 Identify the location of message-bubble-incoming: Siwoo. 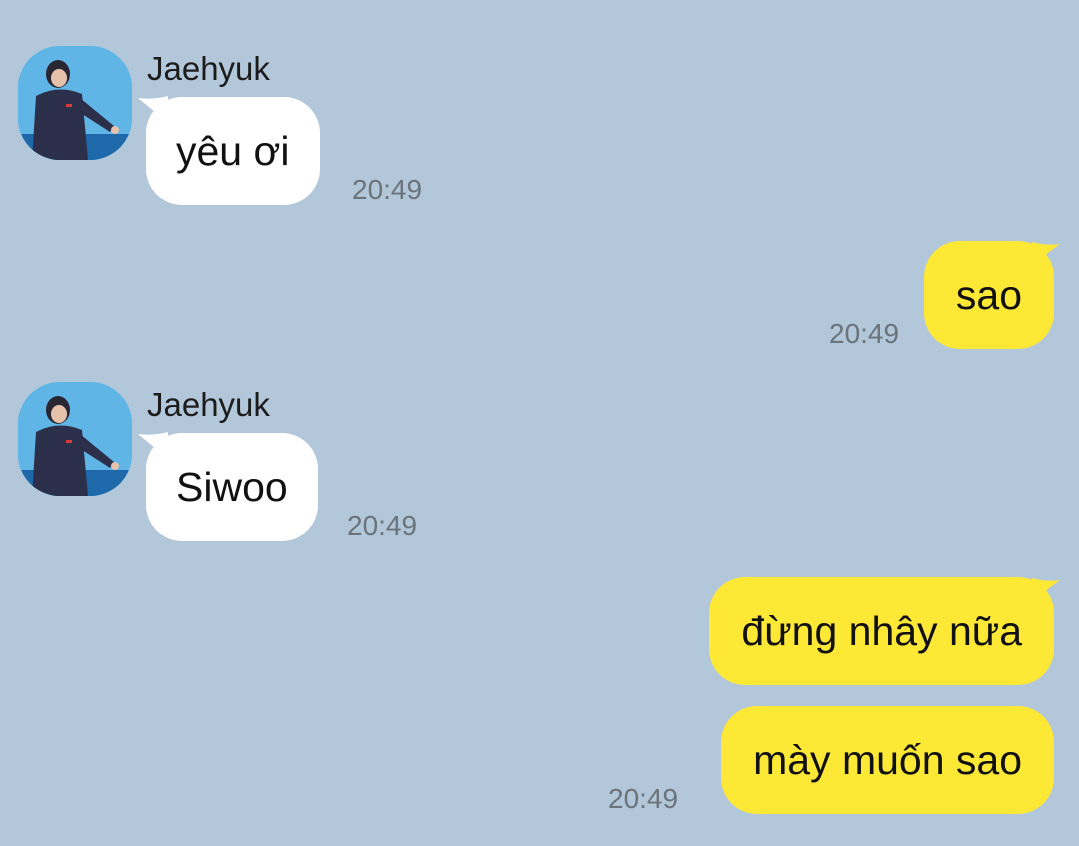
(232, 487).